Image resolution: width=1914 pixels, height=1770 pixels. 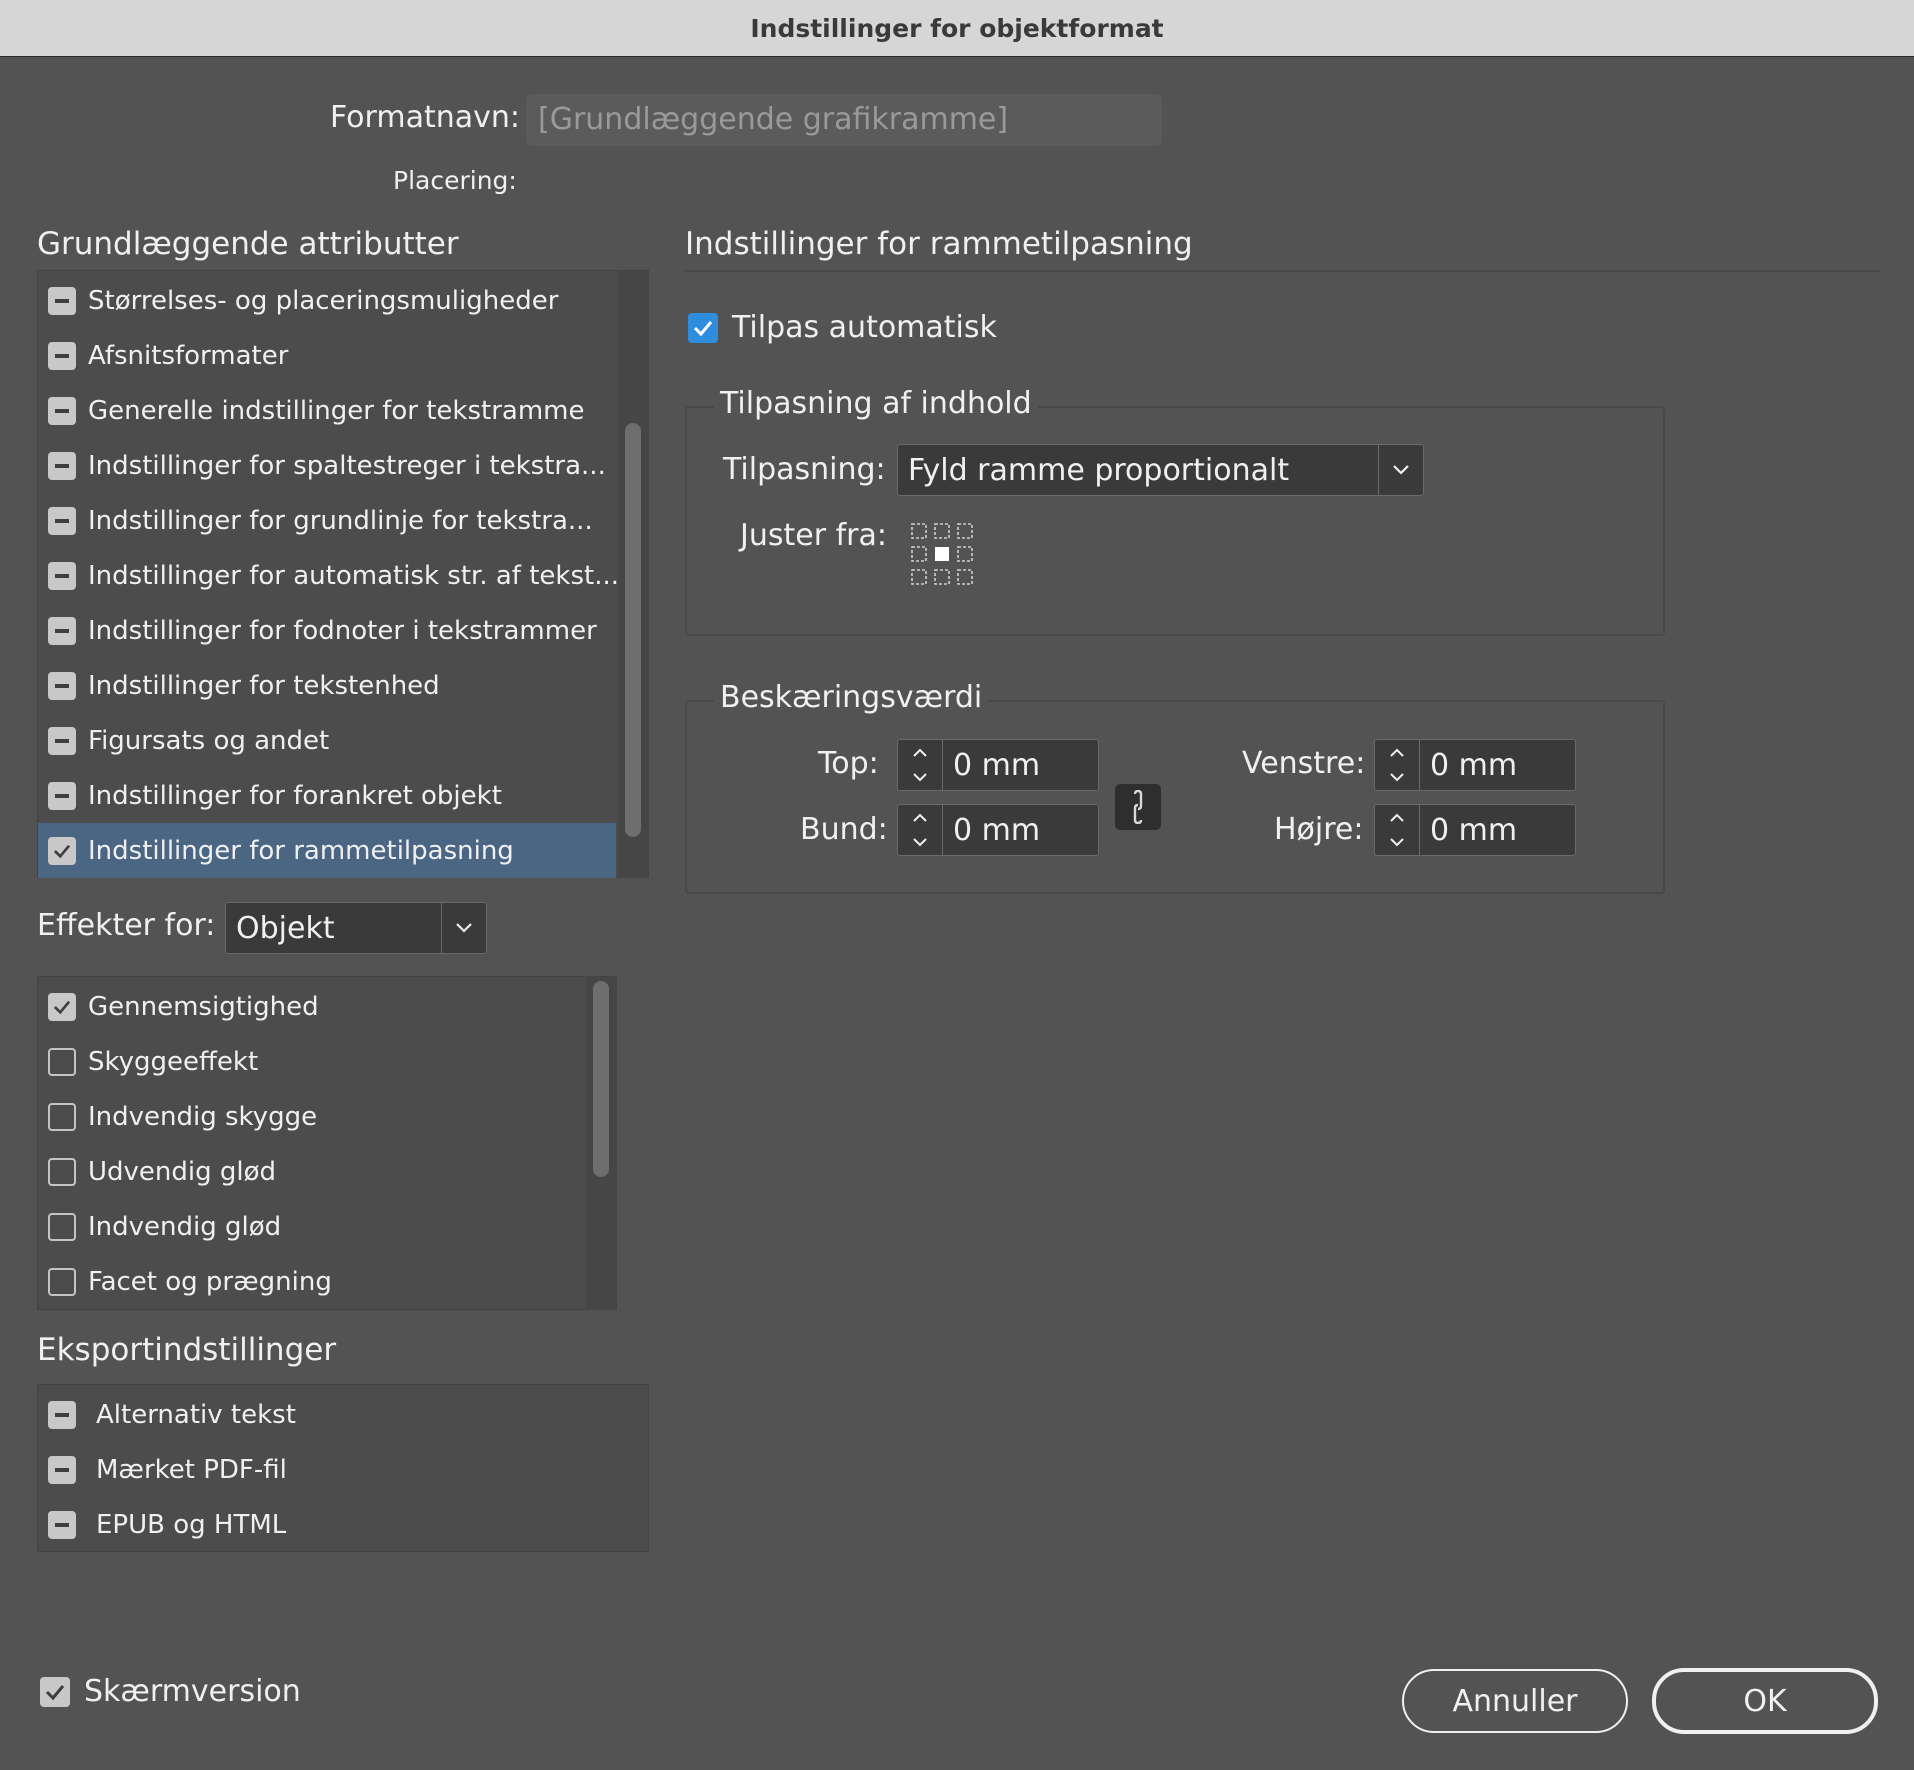 What do you see at coordinates (203, 1006) in the screenshot?
I see `effect-label: Gennemsigtighed` at bounding box center [203, 1006].